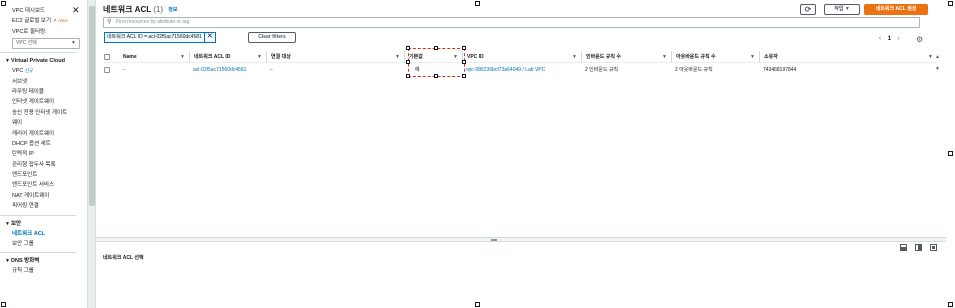 This screenshot has height=308, width=955. What do you see at coordinates (335, 57) in the screenshot?
I see `column-header-associated: 연결 대상 ▼` at bounding box center [335, 57].